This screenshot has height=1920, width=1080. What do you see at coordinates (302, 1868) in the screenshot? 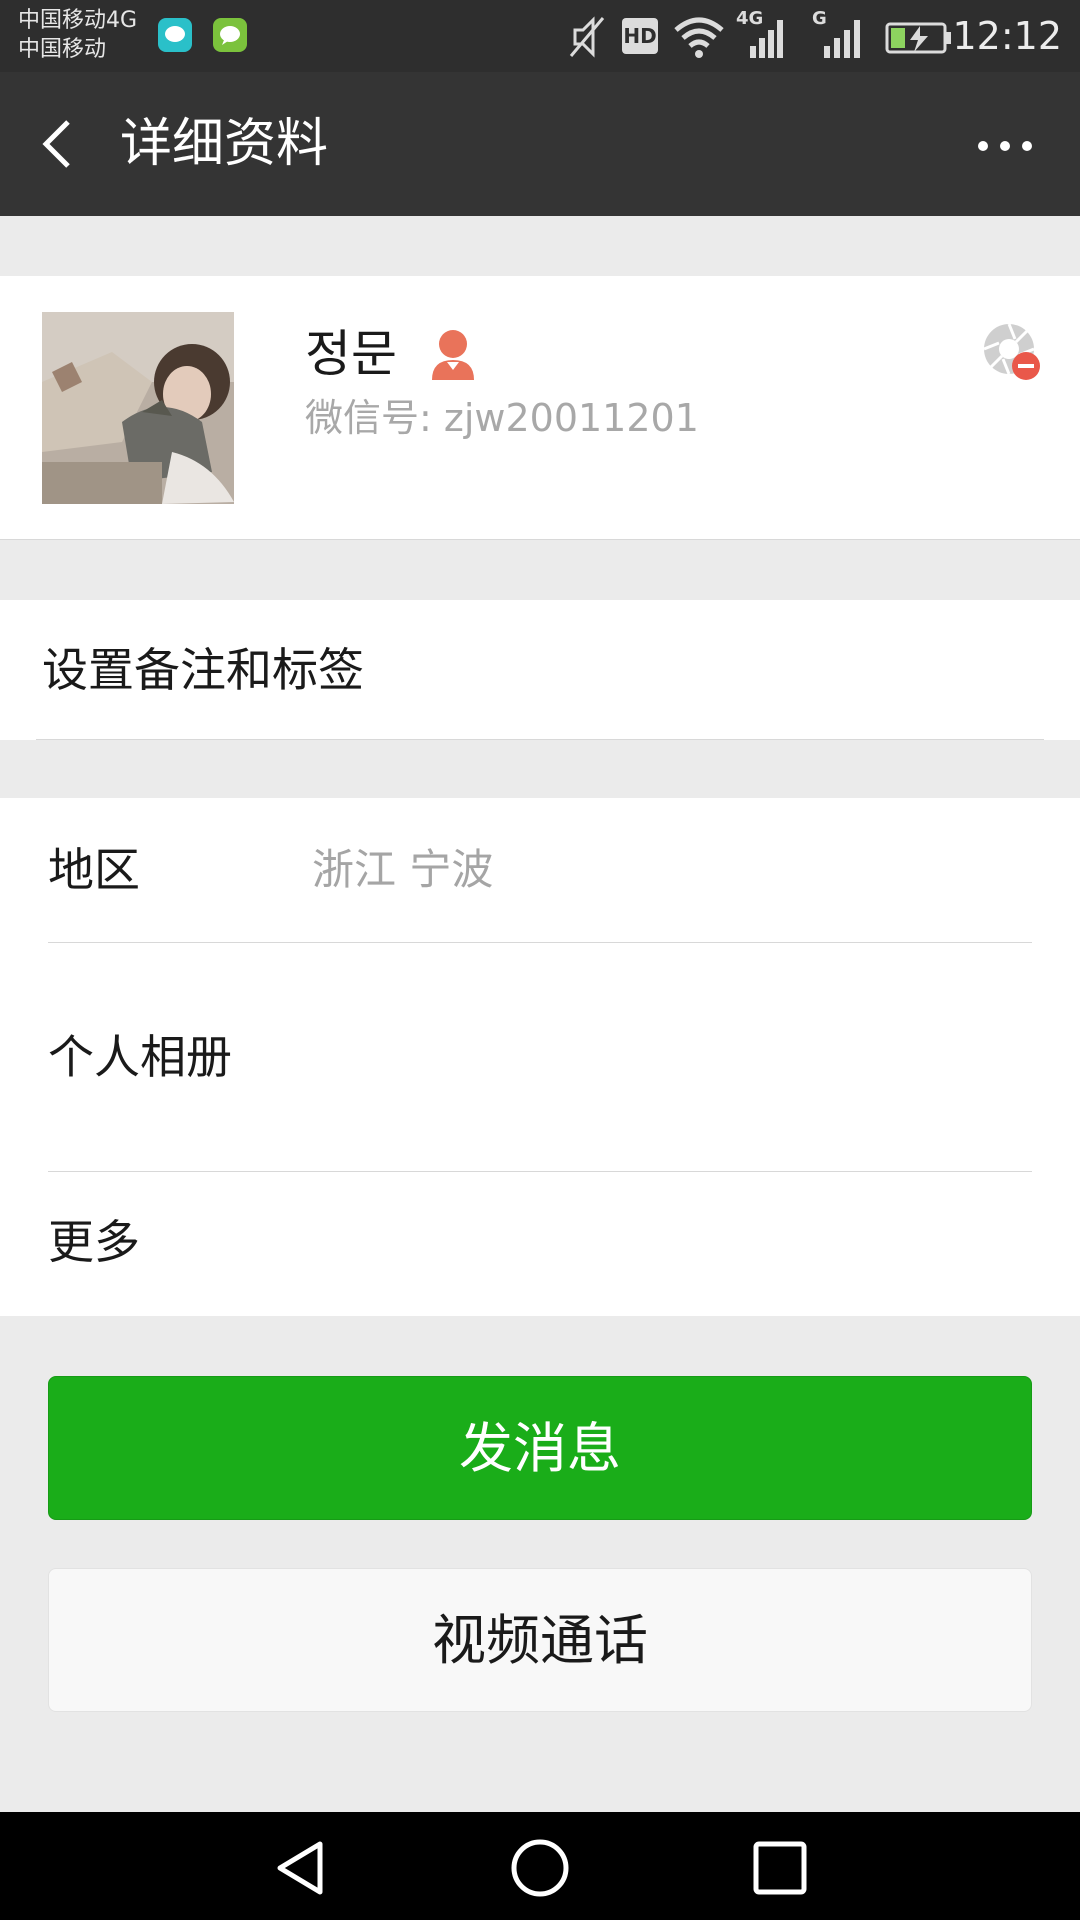
I see `nav-back-icon` at bounding box center [302, 1868].